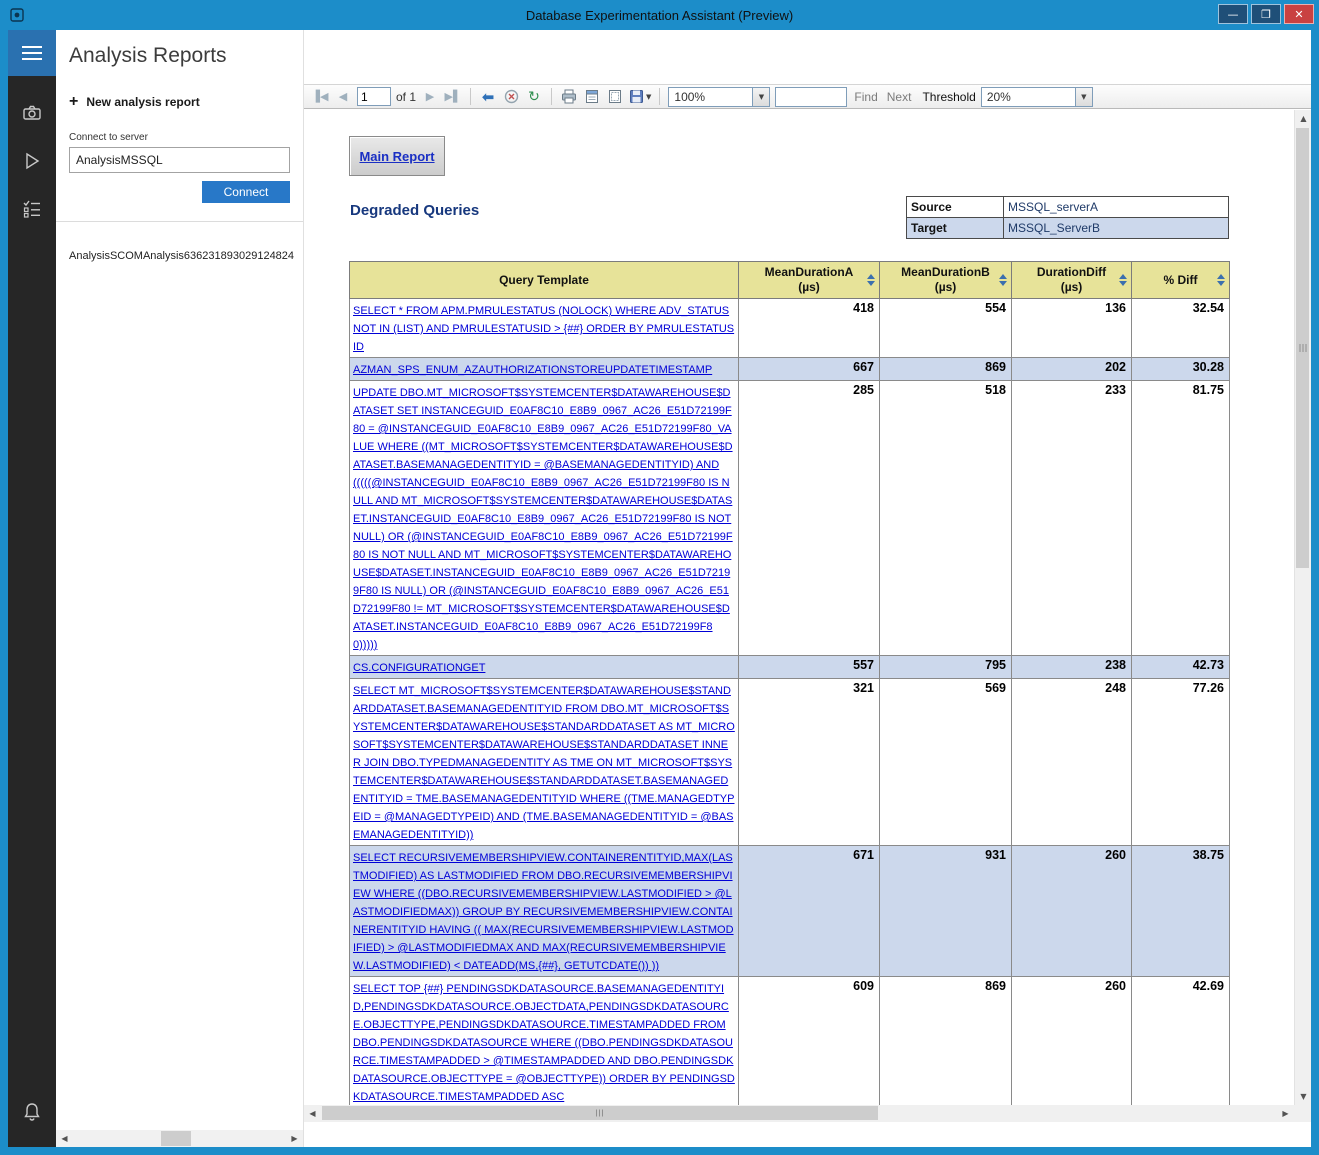  What do you see at coordinates (1180, 369) in the screenshot?
I see `percent-diff-value: 30.28` at bounding box center [1180, 369].